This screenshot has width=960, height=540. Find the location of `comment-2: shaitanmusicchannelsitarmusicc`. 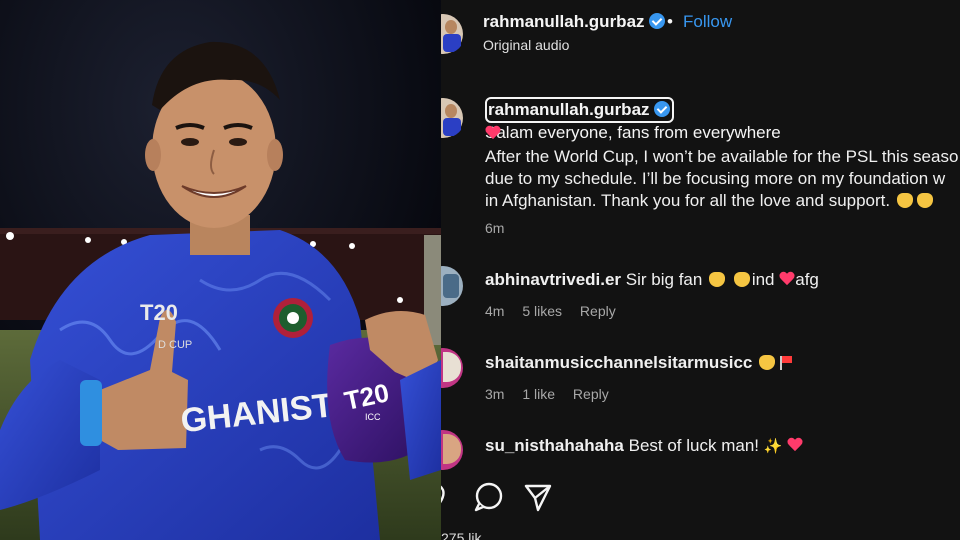

comment-2: shaitanmusicchannelsitarmusicc is located at coordinates (639, 363).